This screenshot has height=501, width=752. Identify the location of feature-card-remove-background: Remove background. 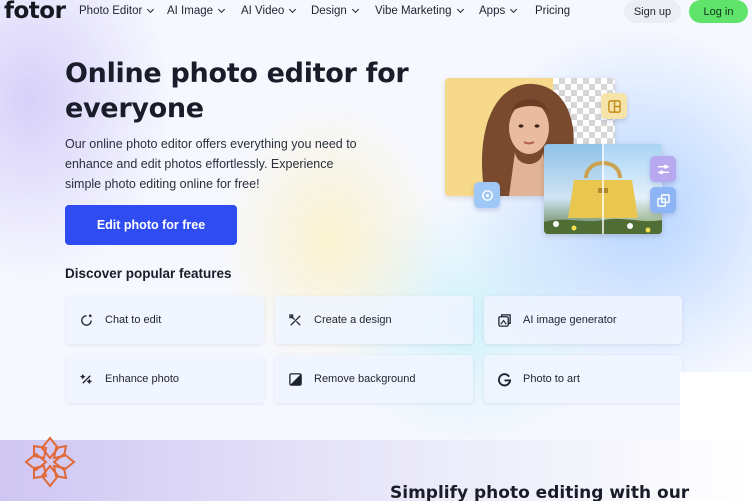
(374, 379).